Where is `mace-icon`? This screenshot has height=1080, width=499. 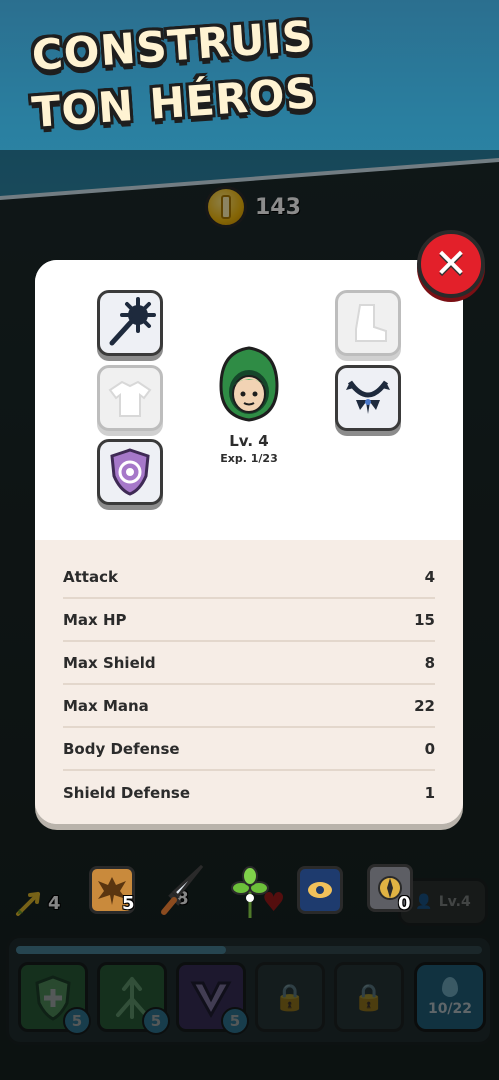
mace-icon is located at coordinates (132, 321).